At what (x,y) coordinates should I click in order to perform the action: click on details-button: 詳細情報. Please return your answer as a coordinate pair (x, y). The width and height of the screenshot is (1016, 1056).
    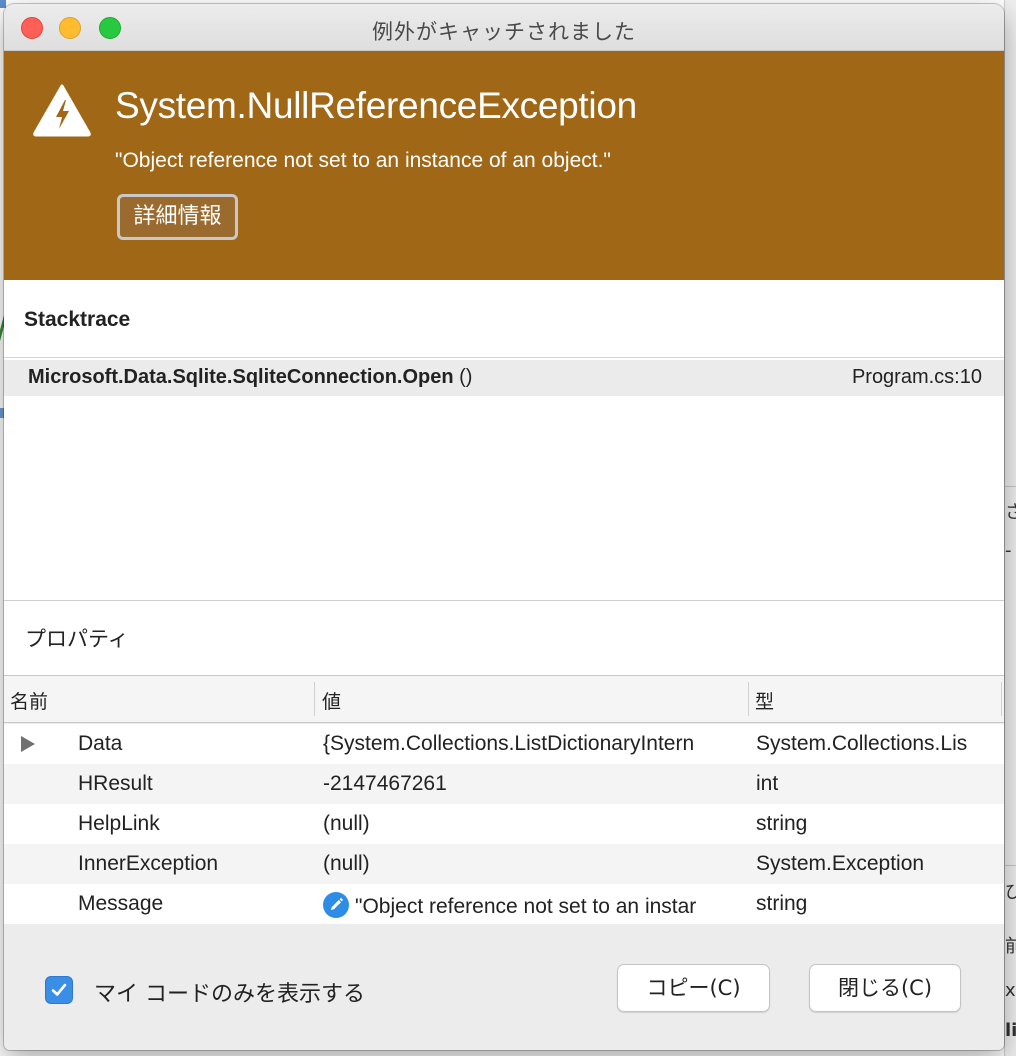
    Looking at the image, I should click on (177, 217).